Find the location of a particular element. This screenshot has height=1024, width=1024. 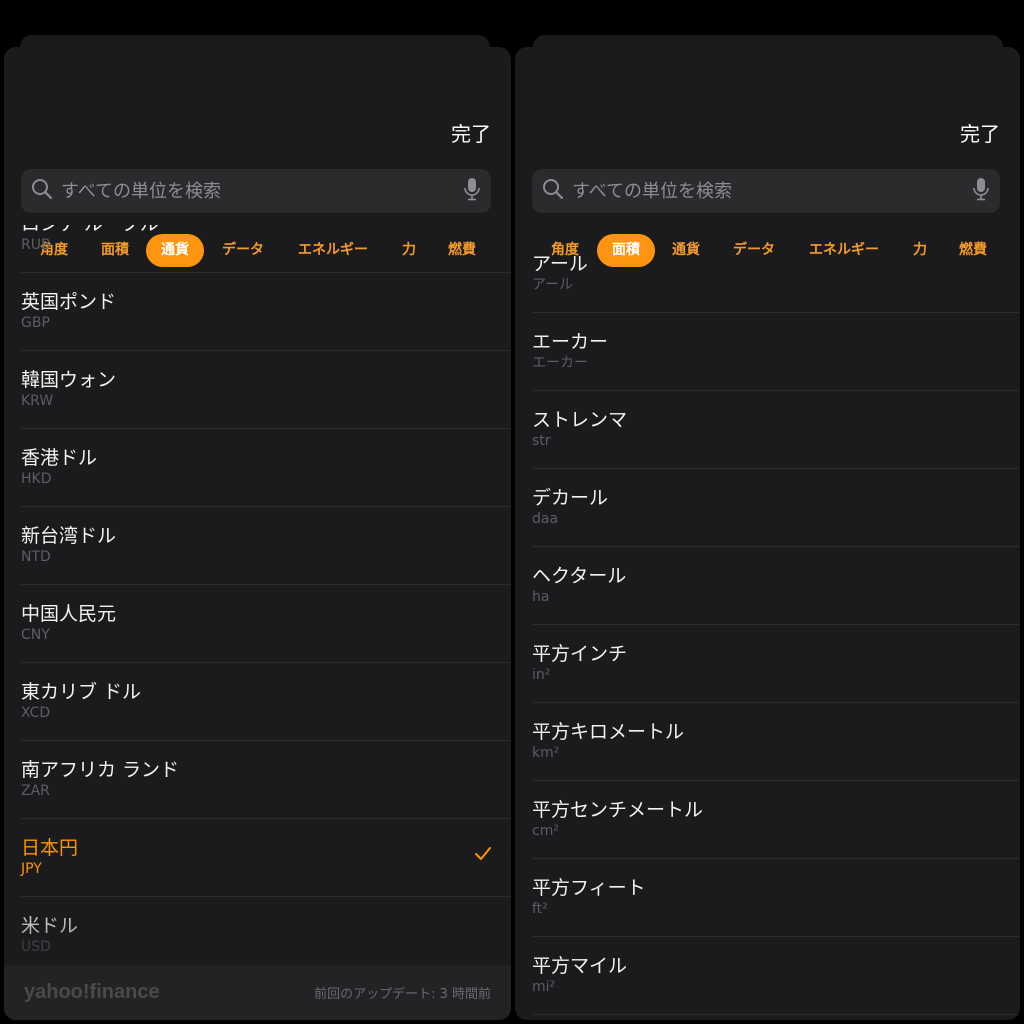

unit-code: CNY is located at coordinates (35, 635).